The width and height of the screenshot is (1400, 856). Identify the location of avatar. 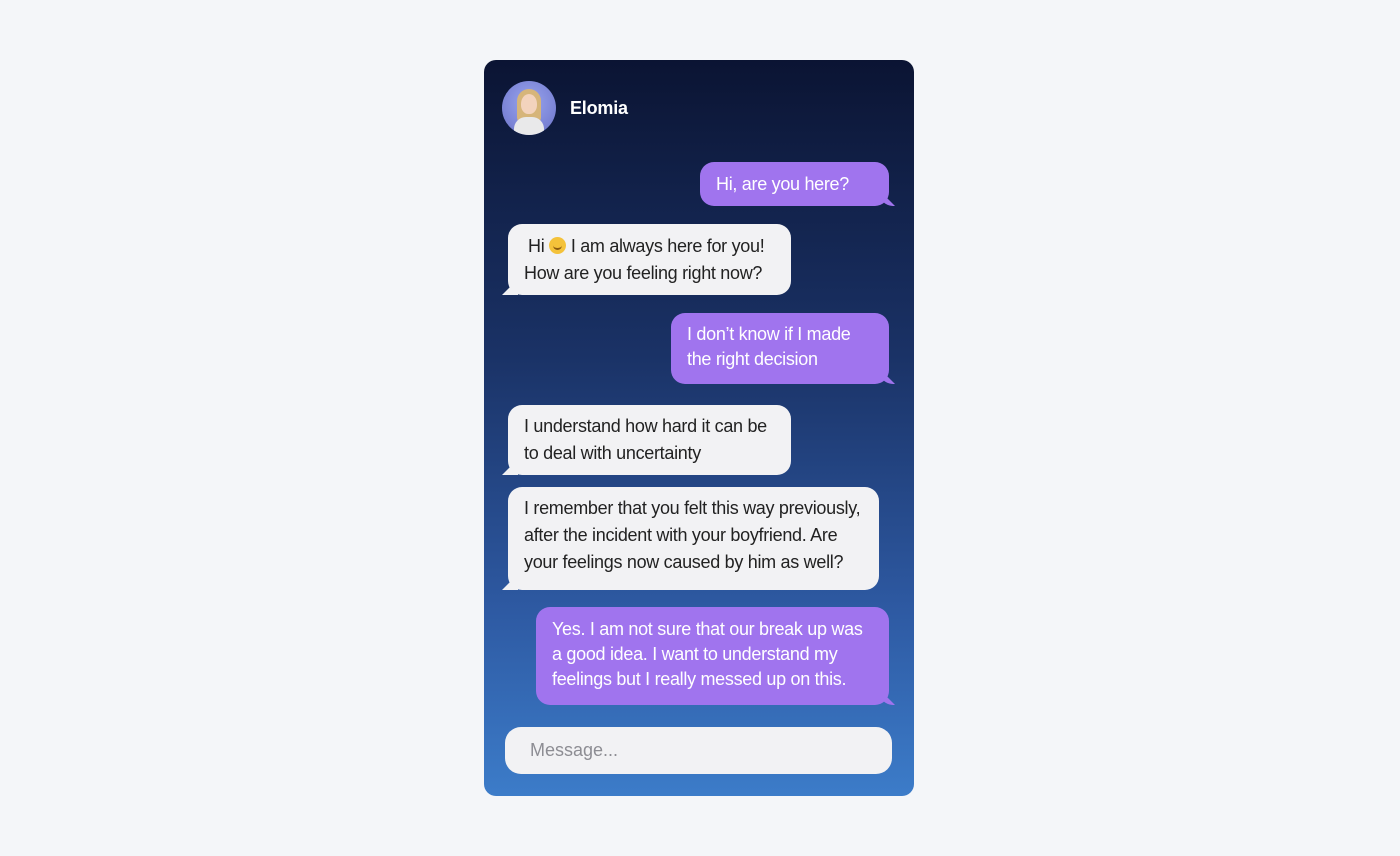
(529, 108).